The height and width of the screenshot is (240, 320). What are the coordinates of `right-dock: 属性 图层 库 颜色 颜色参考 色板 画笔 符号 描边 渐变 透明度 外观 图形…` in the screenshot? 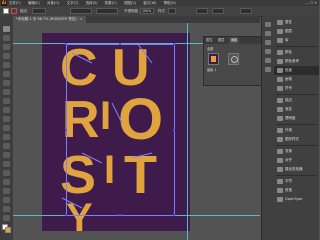 It's located at (296, 128).